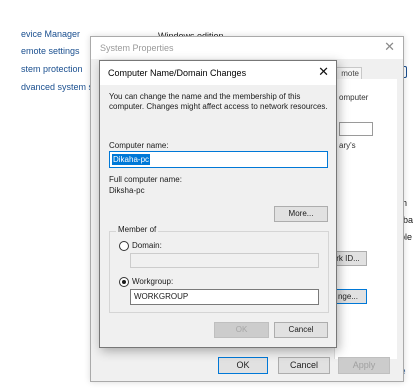  What do you see at coordinates (137, 48) in the screenshot?
I see `system-properties-title: System Properties` at bounding box center [137, 48].